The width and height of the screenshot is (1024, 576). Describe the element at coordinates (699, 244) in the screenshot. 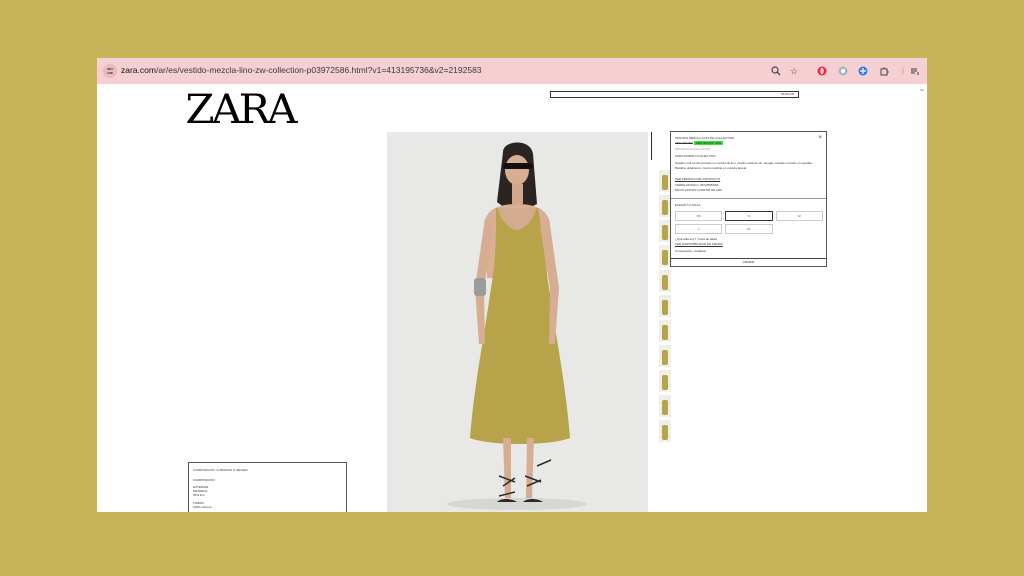

I see `store-availability-link: VER DISPONIBILIDAD EN TIENDA` at that location.